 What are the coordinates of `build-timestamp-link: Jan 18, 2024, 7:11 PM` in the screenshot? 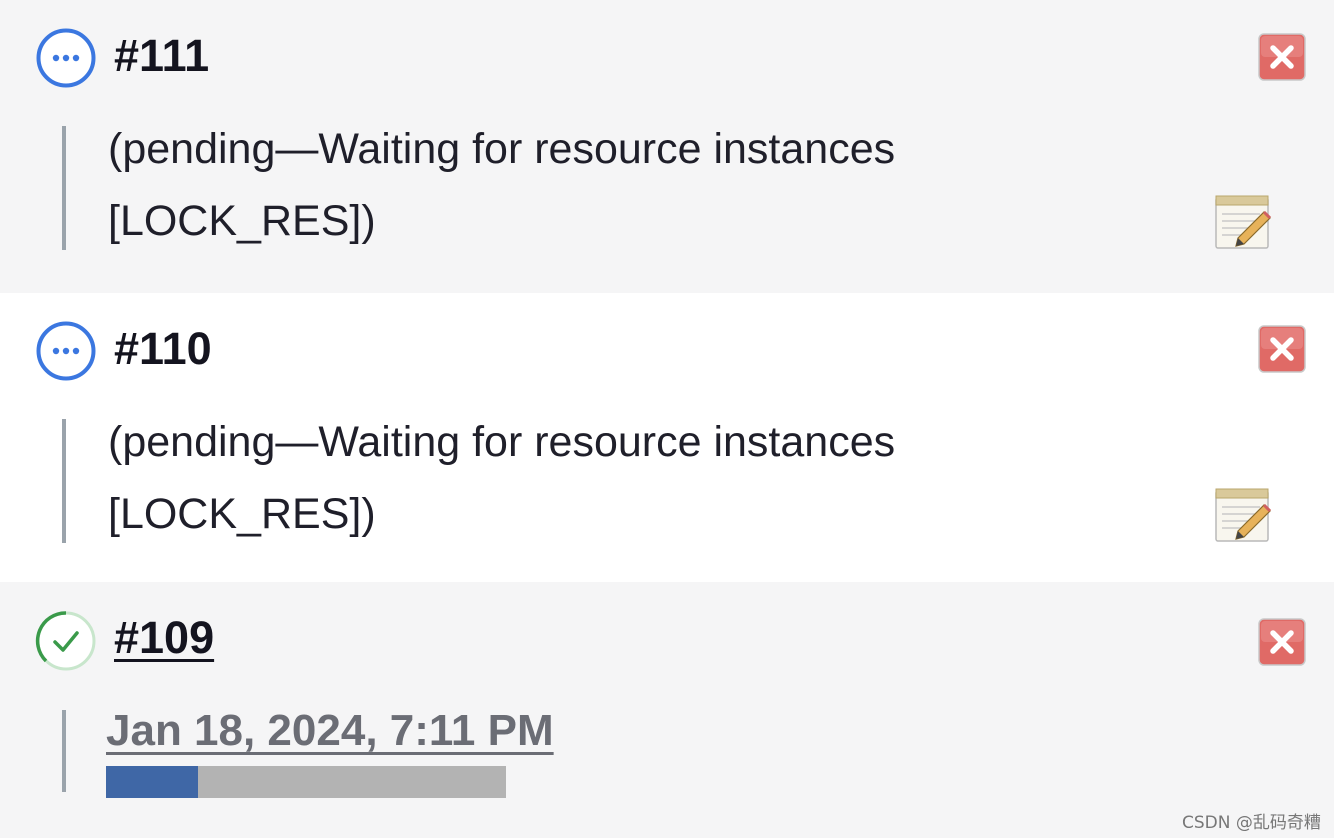 It's located at (330, 731).